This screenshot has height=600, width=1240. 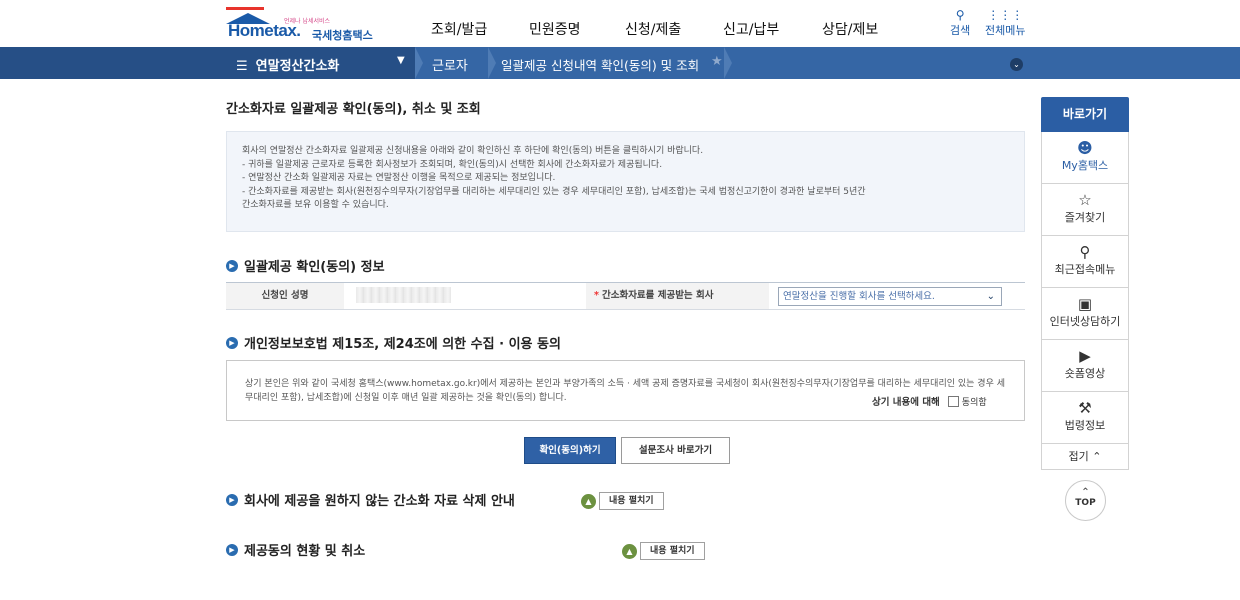 I want to click on monitor-icon: ▣, so click(x=1085, y=304).